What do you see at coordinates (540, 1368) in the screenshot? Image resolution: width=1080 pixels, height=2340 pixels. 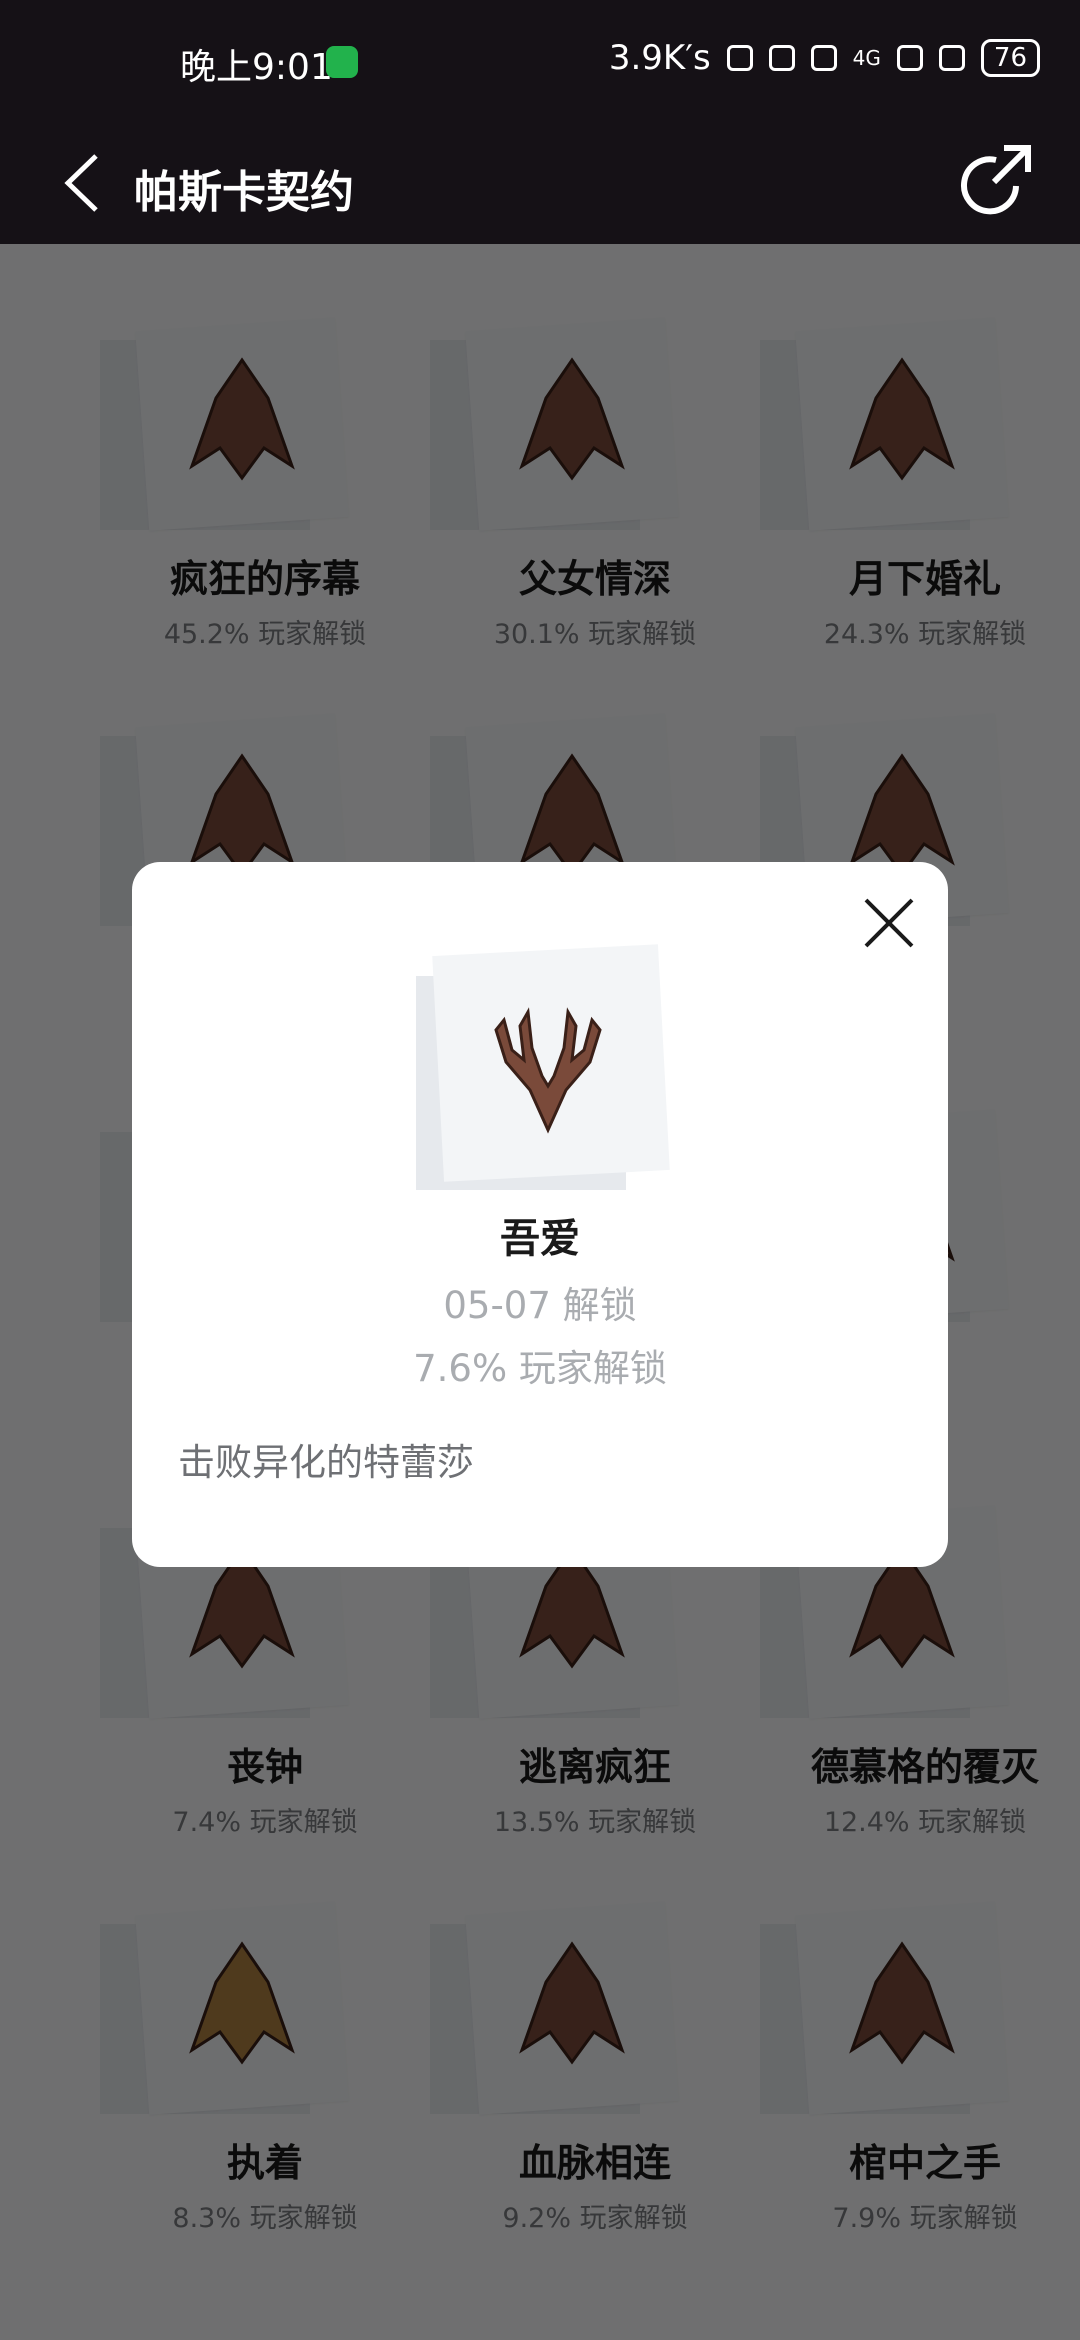 I see `unlock-percent: 7.6% 玩家解锁` at bounding box center [540, 1368].